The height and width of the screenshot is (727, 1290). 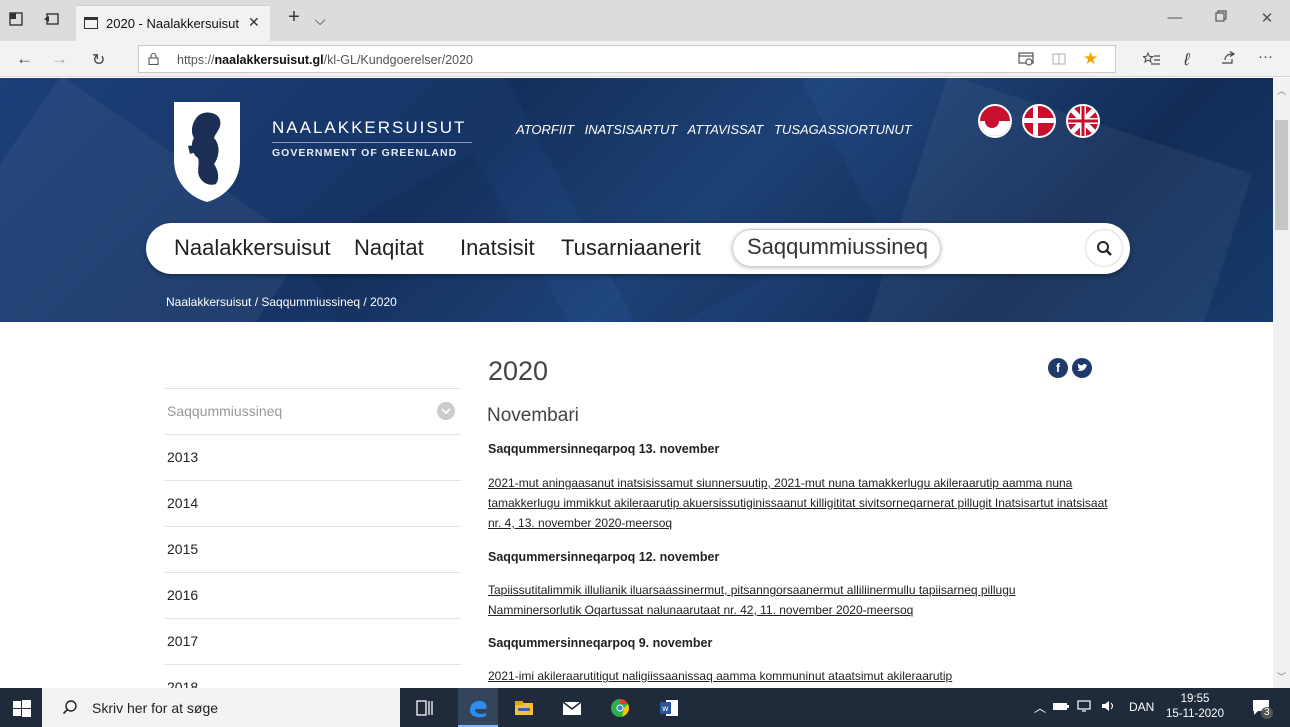 What do you see at coordinates (1228, 59) in the screenshot?
I see `share-icon` at bounding box center [1228, 59].